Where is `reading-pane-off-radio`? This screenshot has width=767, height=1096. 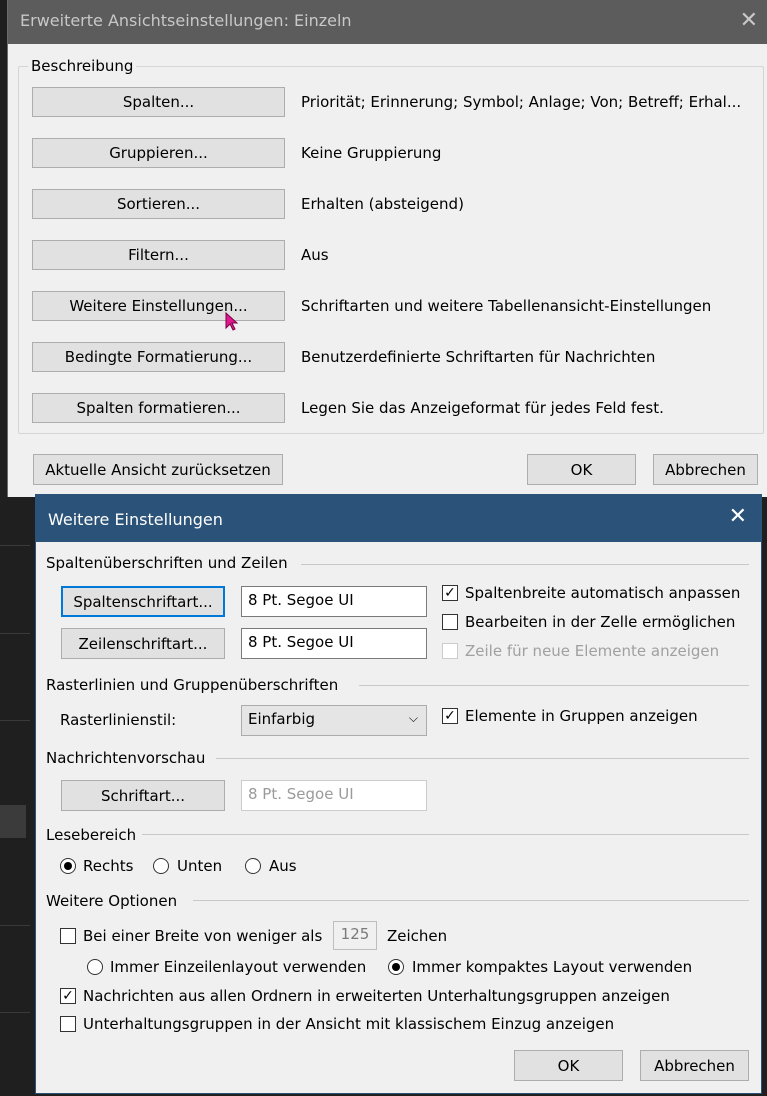
reading-pane-off-radio is located at coordinates (253, 866).